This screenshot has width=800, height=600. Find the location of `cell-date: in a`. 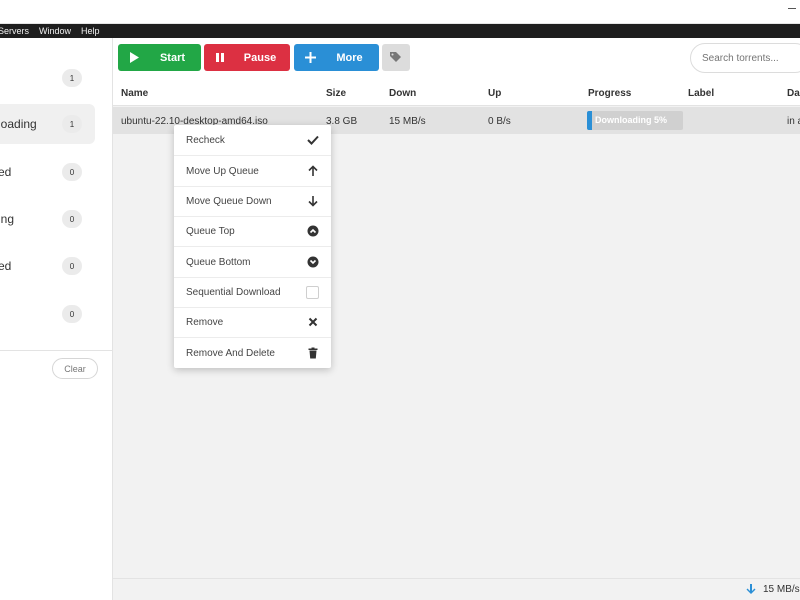

cell-date: in a is located at coordinates (793, 121).